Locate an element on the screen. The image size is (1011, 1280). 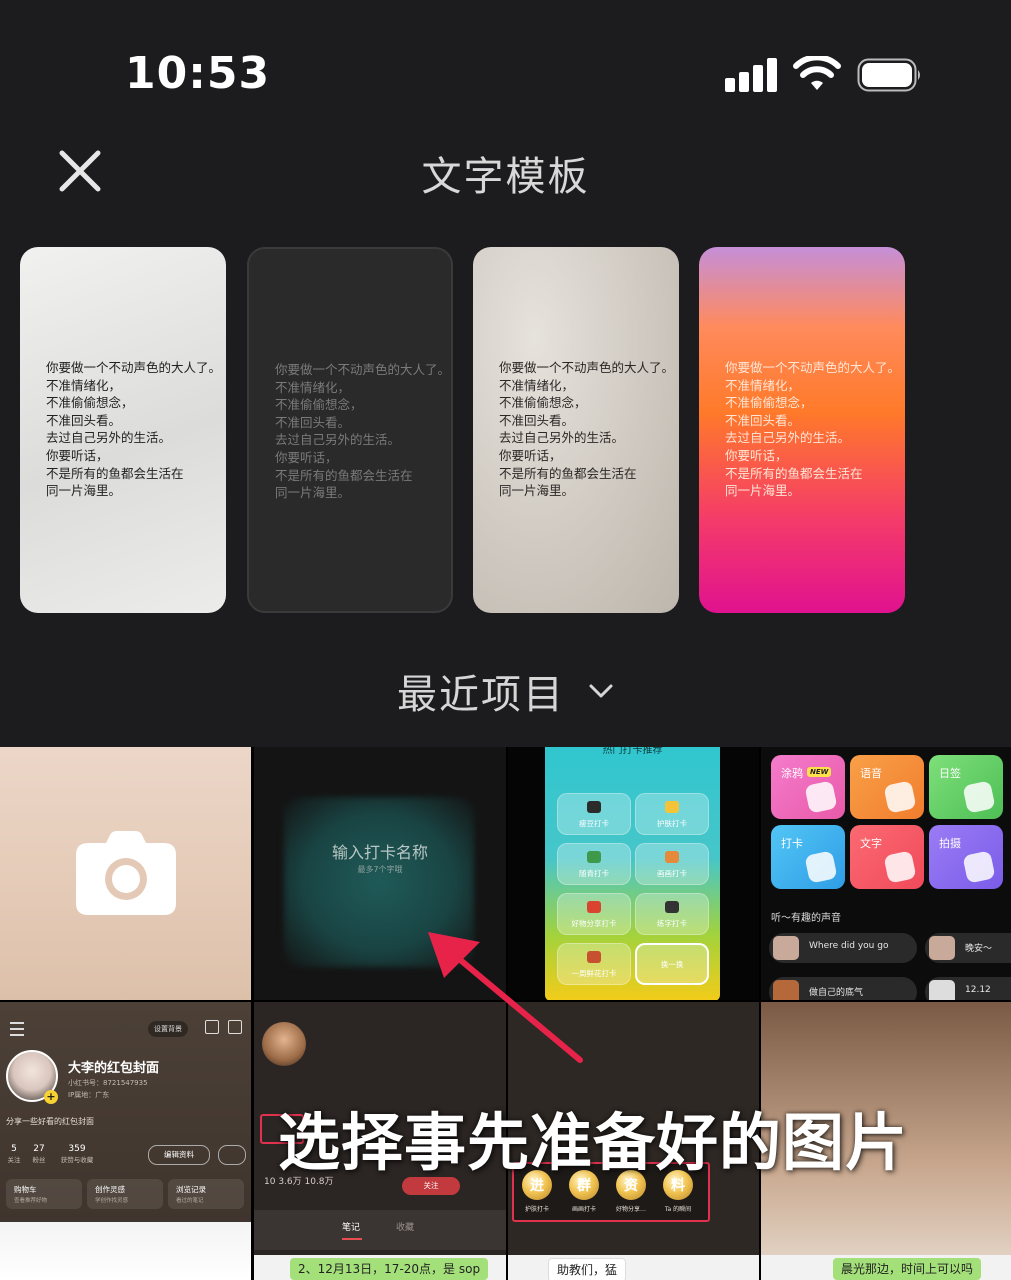
new-badge: NEW is located at coordinates (819, 772).